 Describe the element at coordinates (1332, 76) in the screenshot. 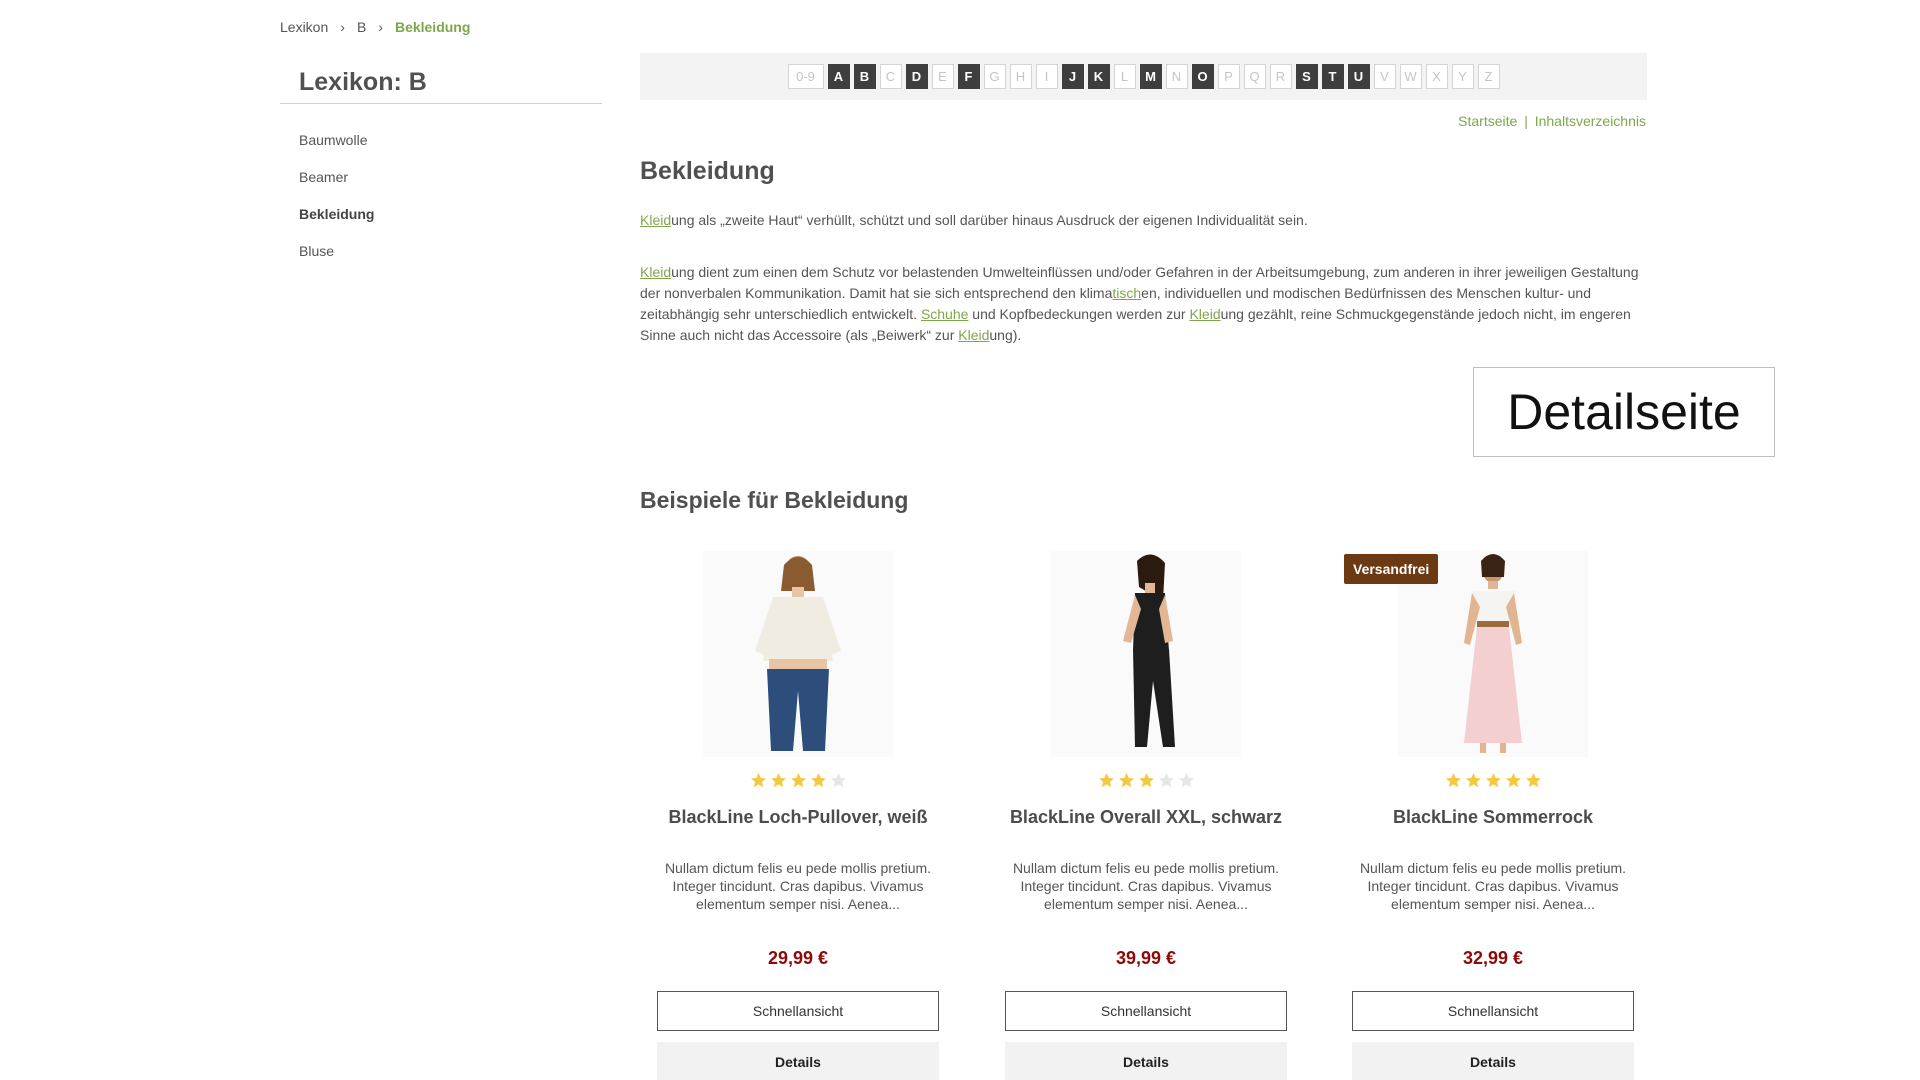

I see `letter-t: T` at that location.